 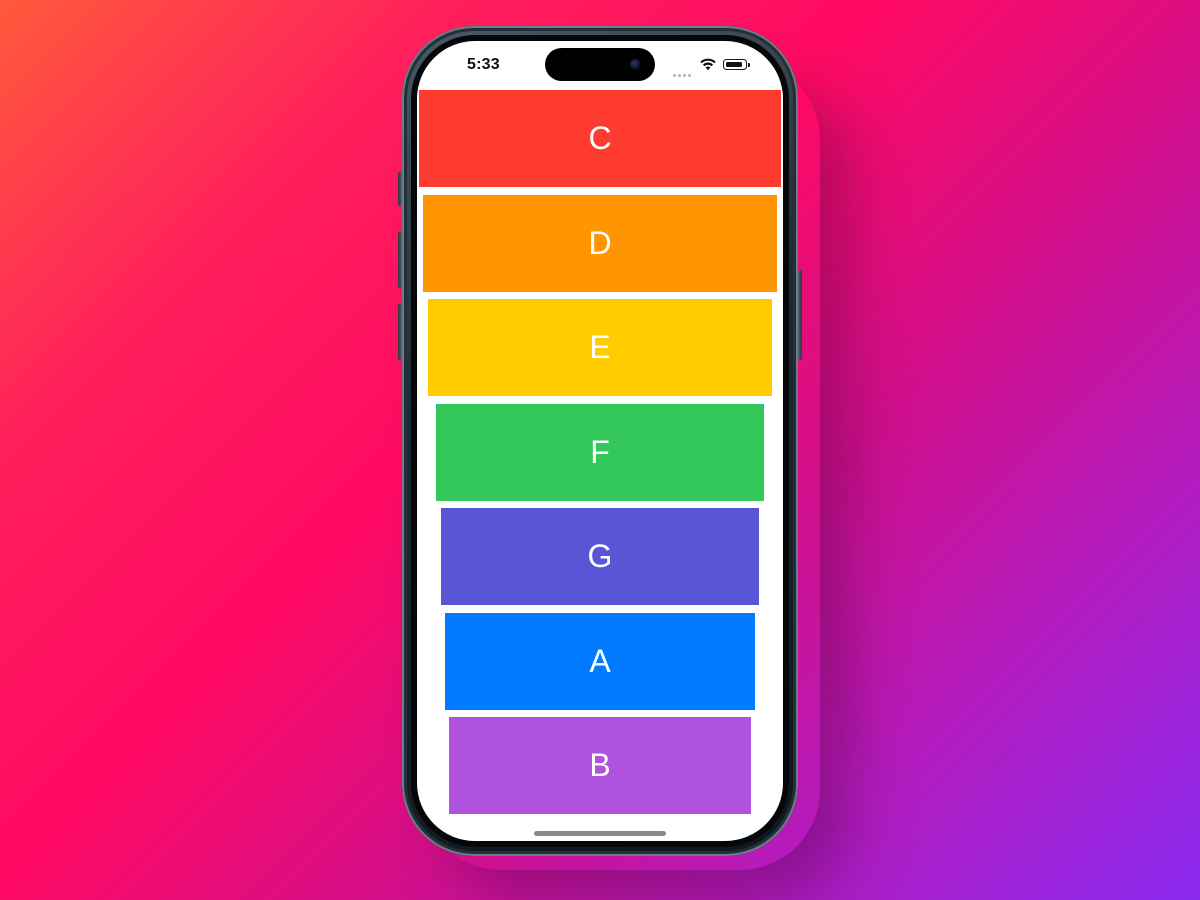 What do you see at coordinates (600, 833) in the screenshot?
I see `home-indicator` at bounding box center [600, 833].